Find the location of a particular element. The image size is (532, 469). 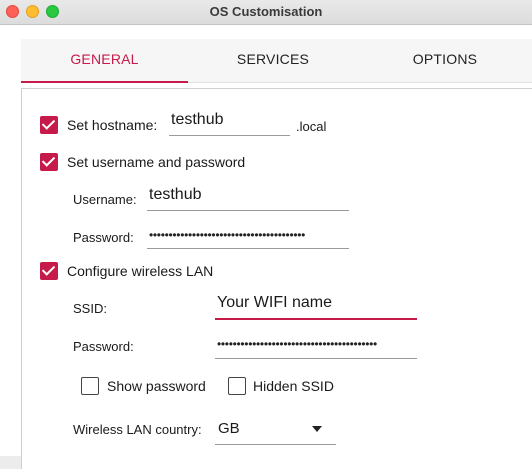

ssid-label: SSID: is located at coordinates (90, 308).